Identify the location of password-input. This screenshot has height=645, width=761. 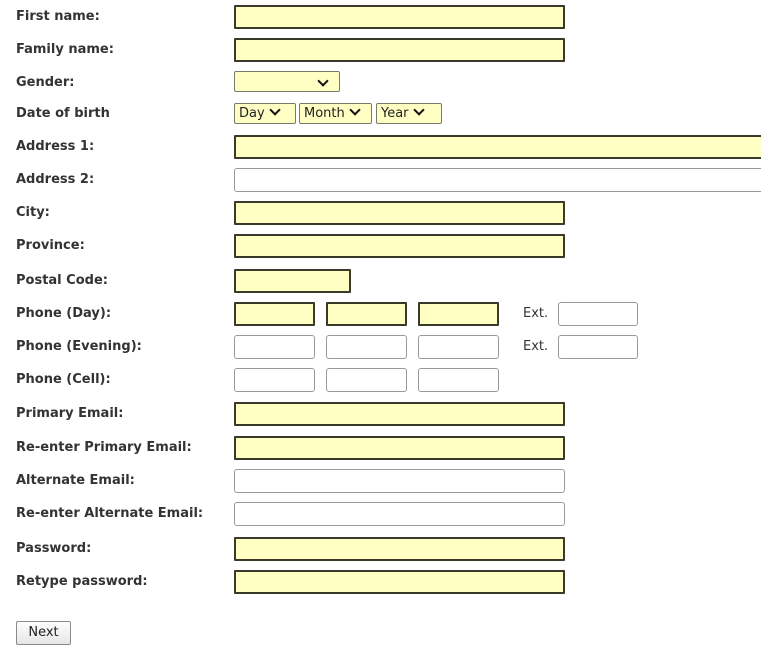
(399, 549).